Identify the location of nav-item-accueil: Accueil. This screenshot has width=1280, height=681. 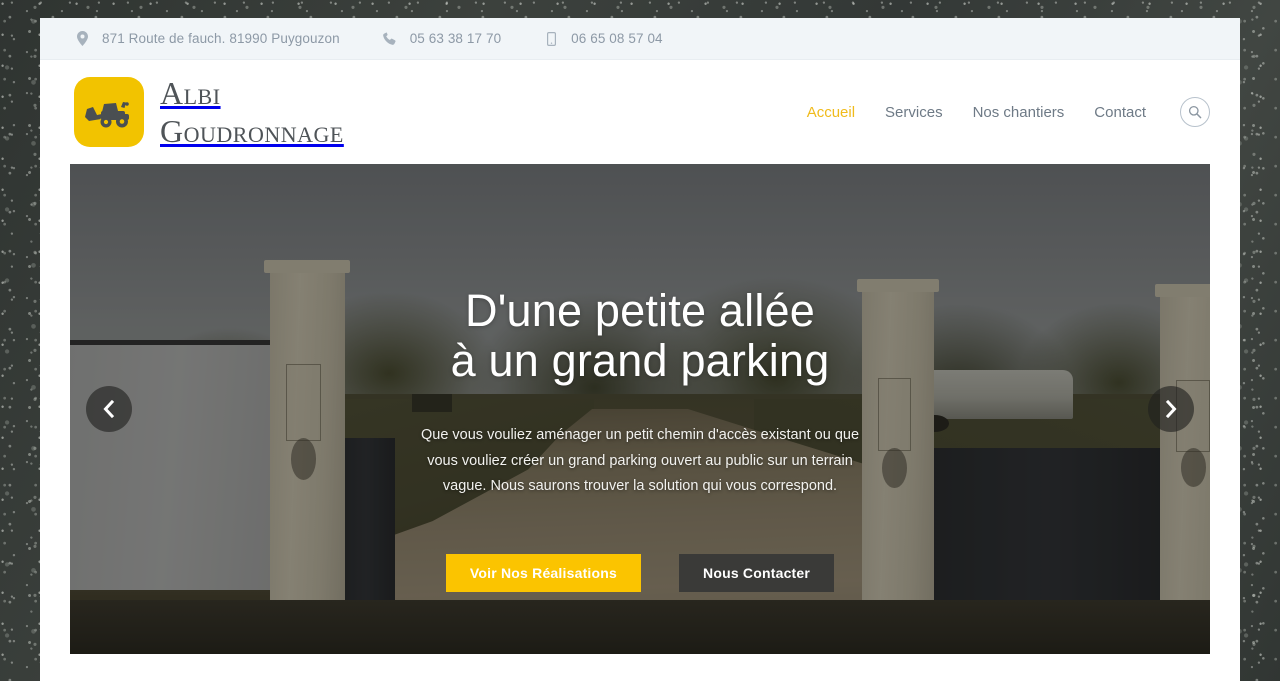
(831, 112).